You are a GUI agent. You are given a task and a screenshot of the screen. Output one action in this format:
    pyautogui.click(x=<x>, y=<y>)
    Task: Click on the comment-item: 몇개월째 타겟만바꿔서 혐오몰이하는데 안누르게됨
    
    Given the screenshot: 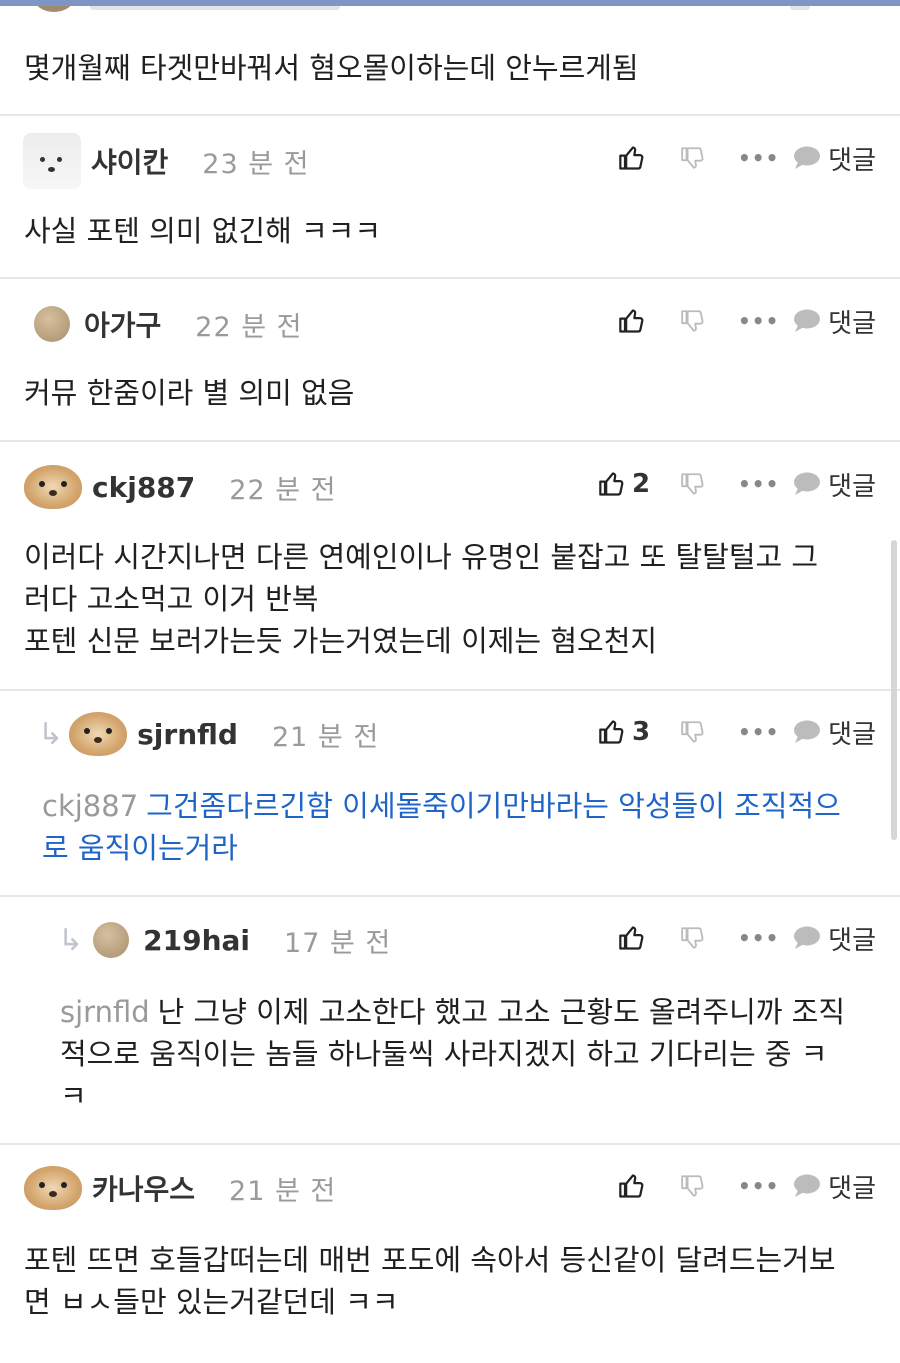 What is the action you would take?
    pyautogui.click(x=450, y=58)
    